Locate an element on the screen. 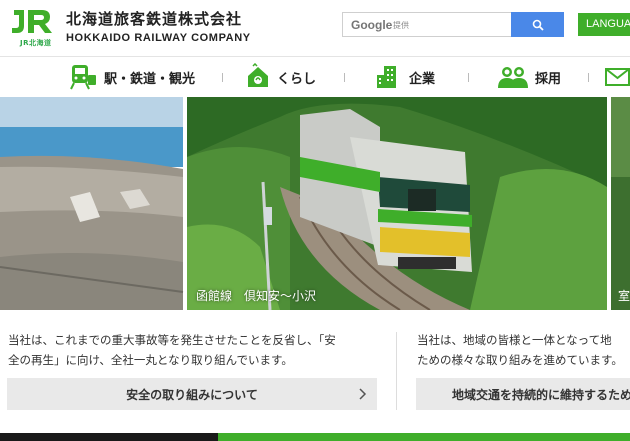 The image size is (630, 441). company-name: 北海道旅客鉄道株式会社 HOKKAIDO RAILWAY COMPANY is located at coordinates (158, 26).